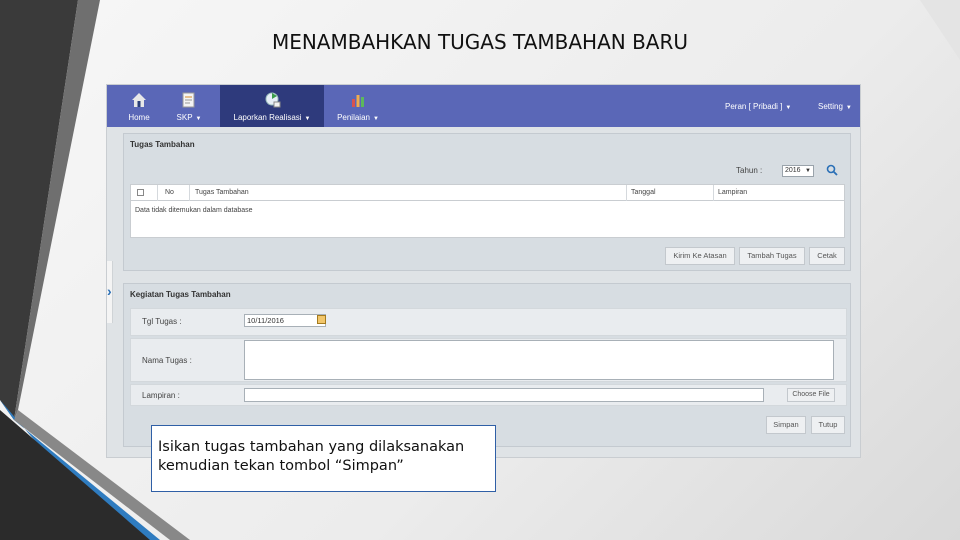  Describe the element at coordinates (643, 192) in the screenshot. I see `column-header-tanggal: Tanggal` at that location.